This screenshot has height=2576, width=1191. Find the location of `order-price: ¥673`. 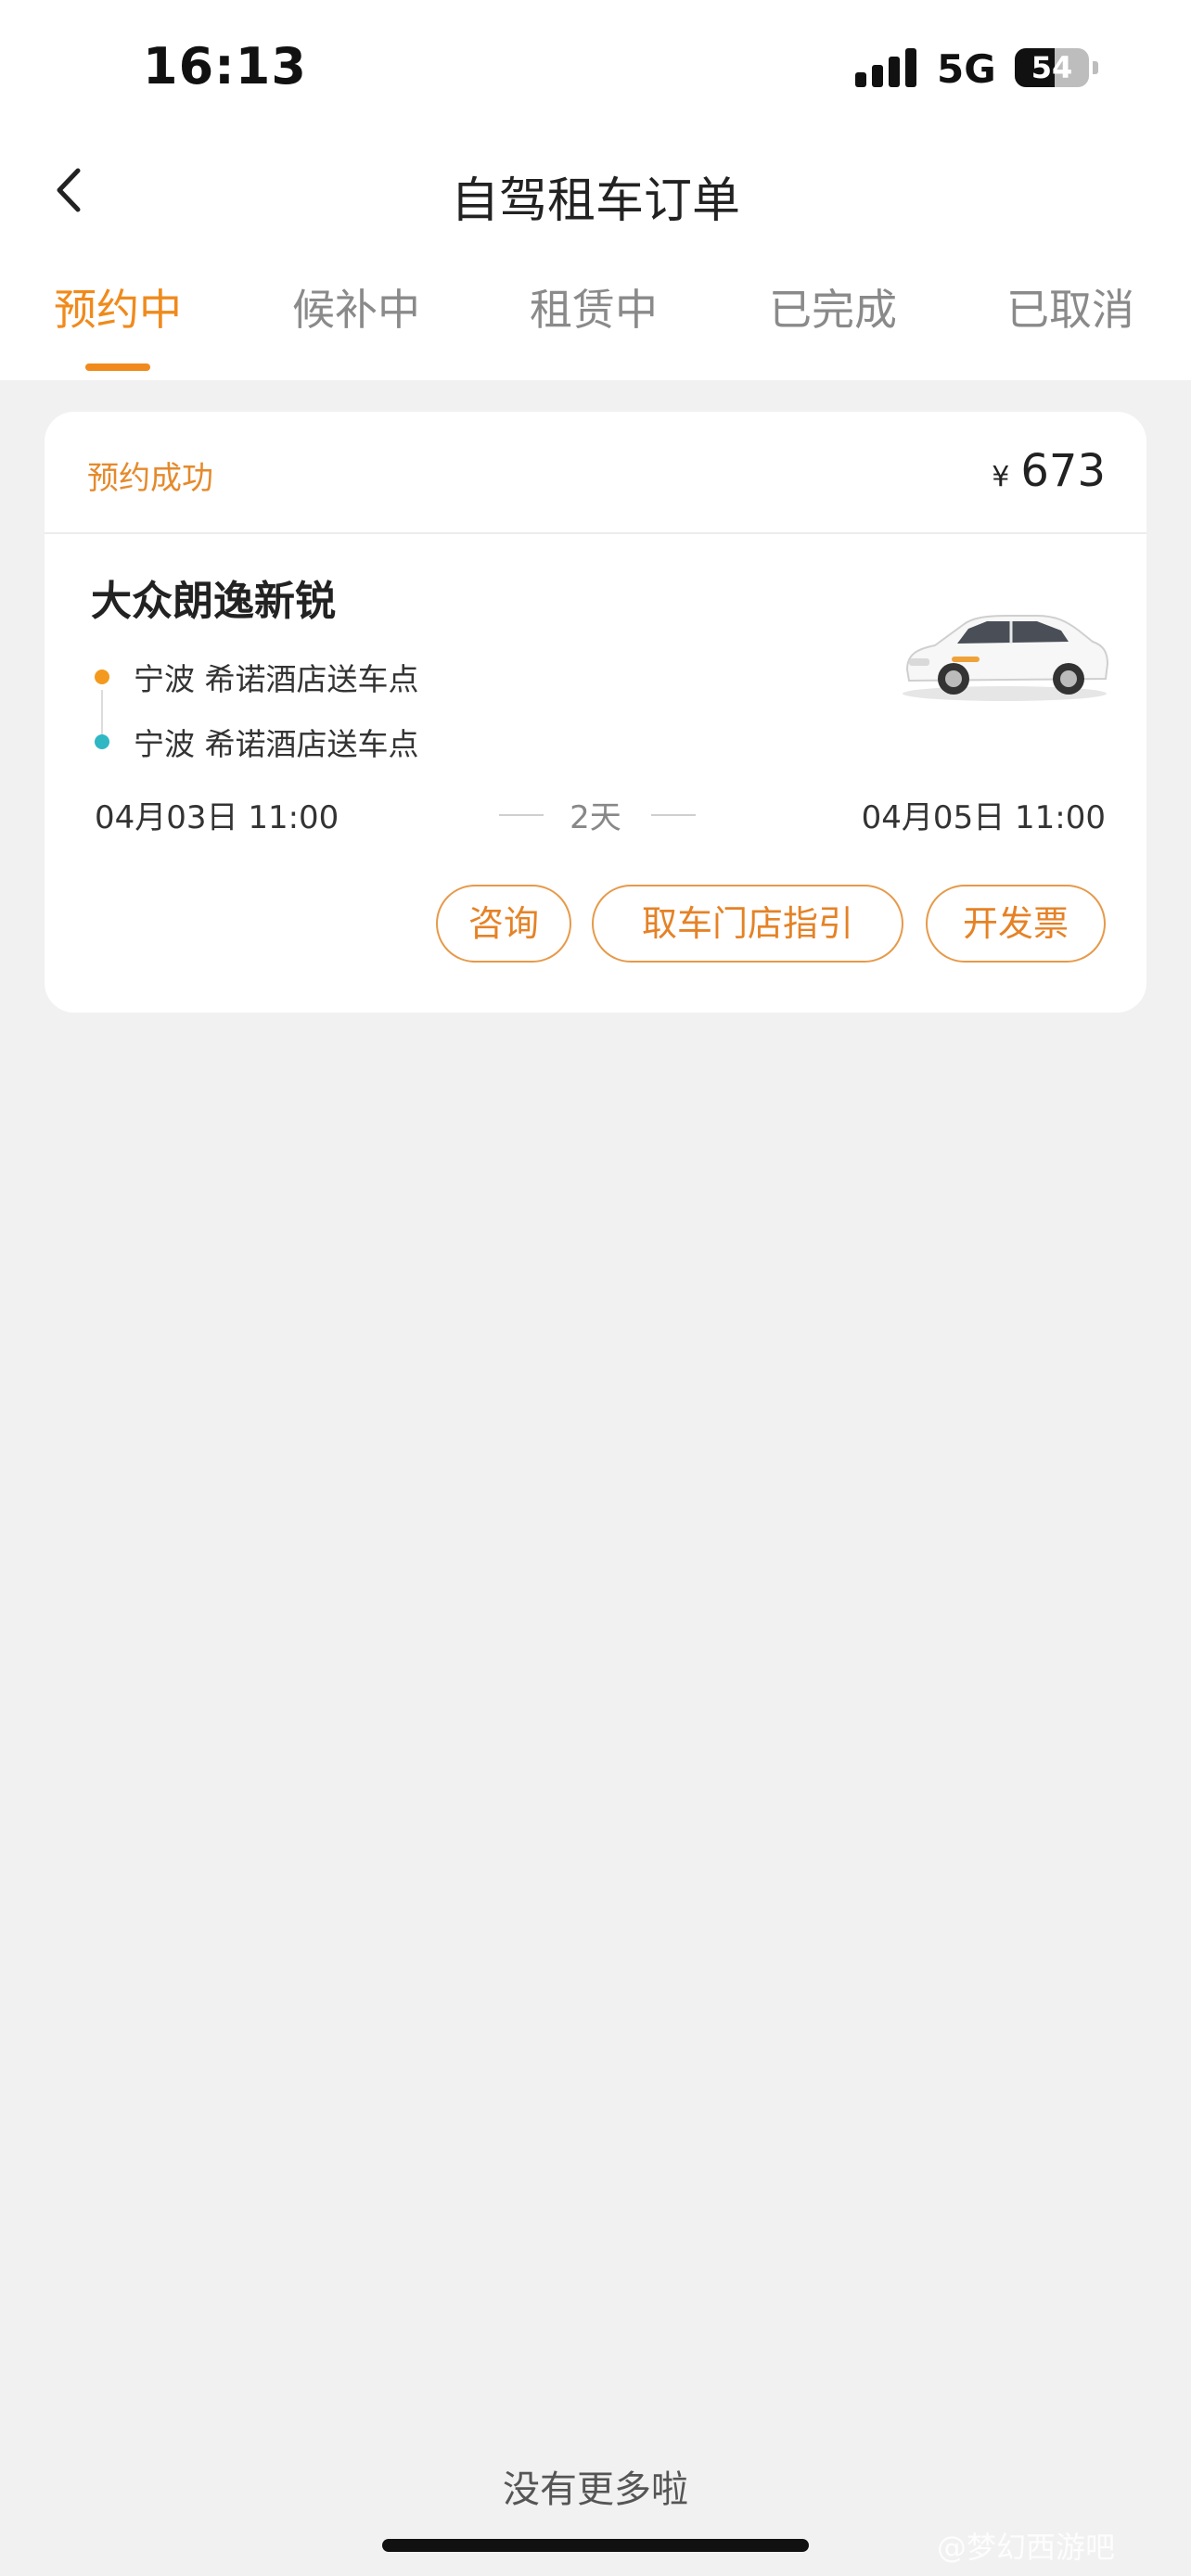

order-price: ¥673 is located at coordinates (1049, 471).